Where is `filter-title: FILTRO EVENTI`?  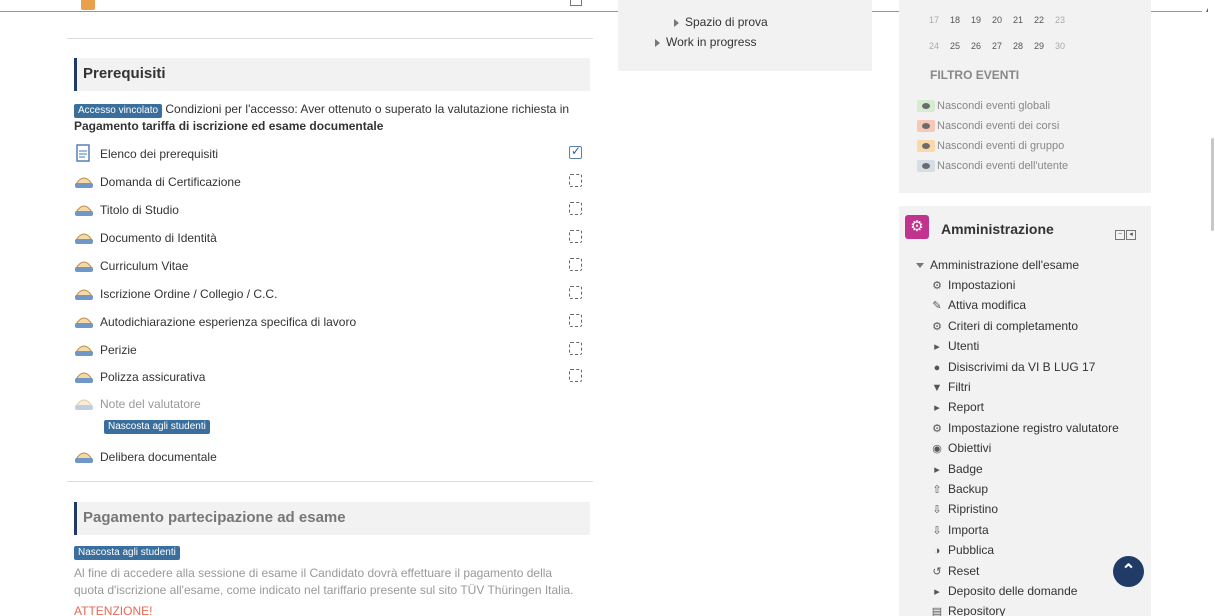 filter-title: FILTRO EVENTI is located at coordinates (975, 75).